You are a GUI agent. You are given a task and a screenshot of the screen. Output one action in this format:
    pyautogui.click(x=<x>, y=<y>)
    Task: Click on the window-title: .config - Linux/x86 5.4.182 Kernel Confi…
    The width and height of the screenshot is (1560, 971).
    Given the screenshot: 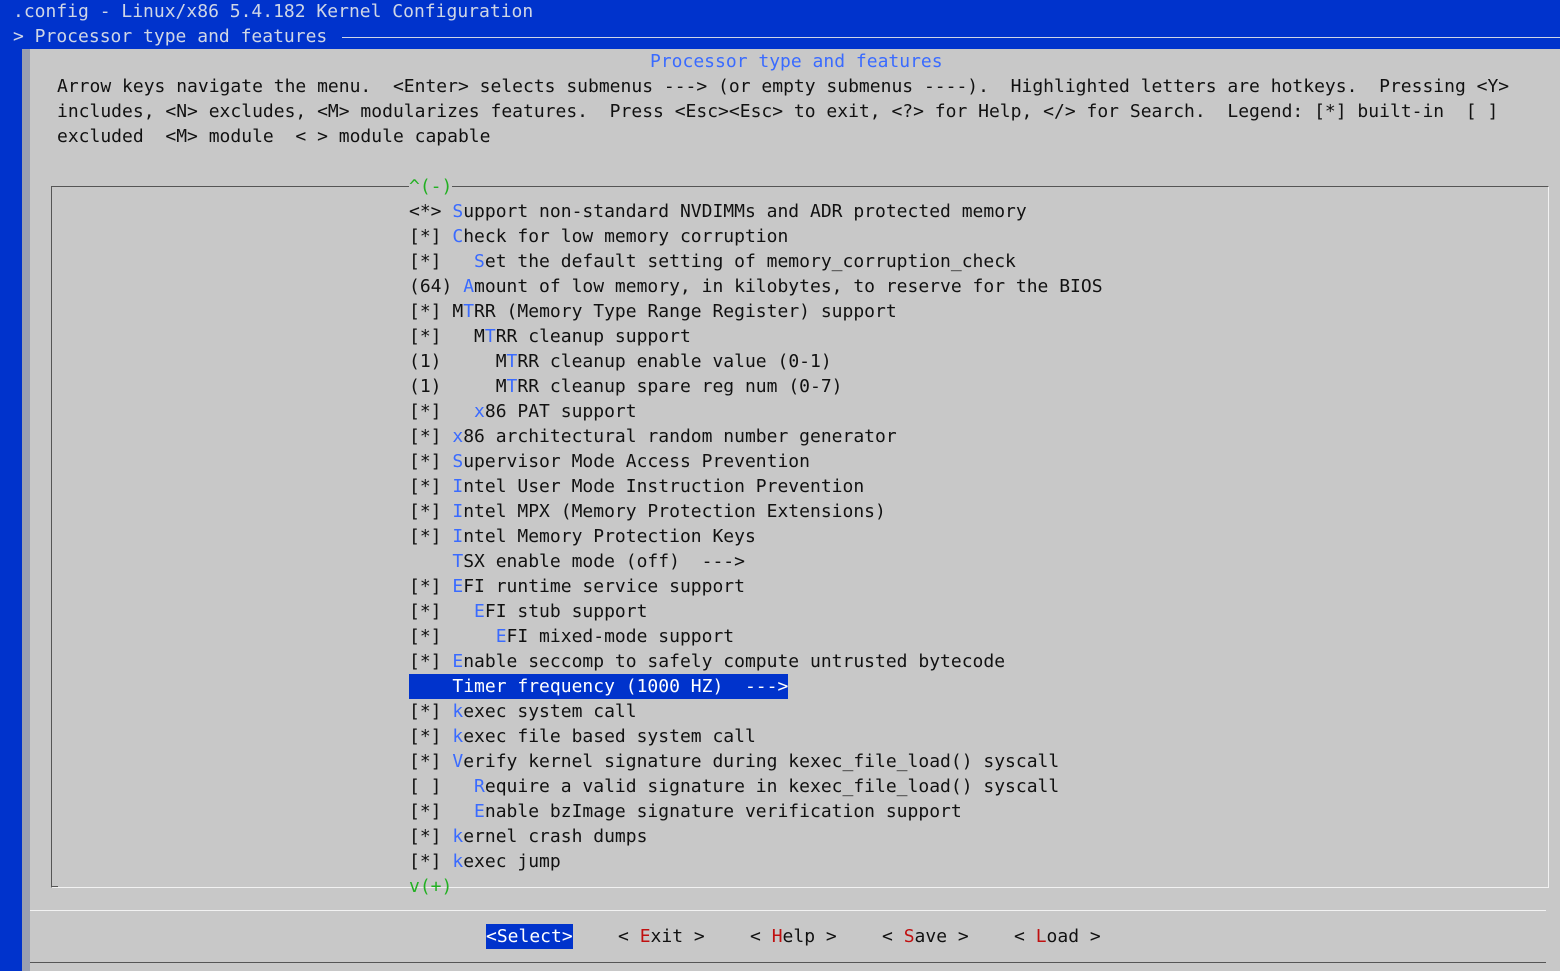 What is the action you would take?
    pyautogui.click(x=273, y=11)
    